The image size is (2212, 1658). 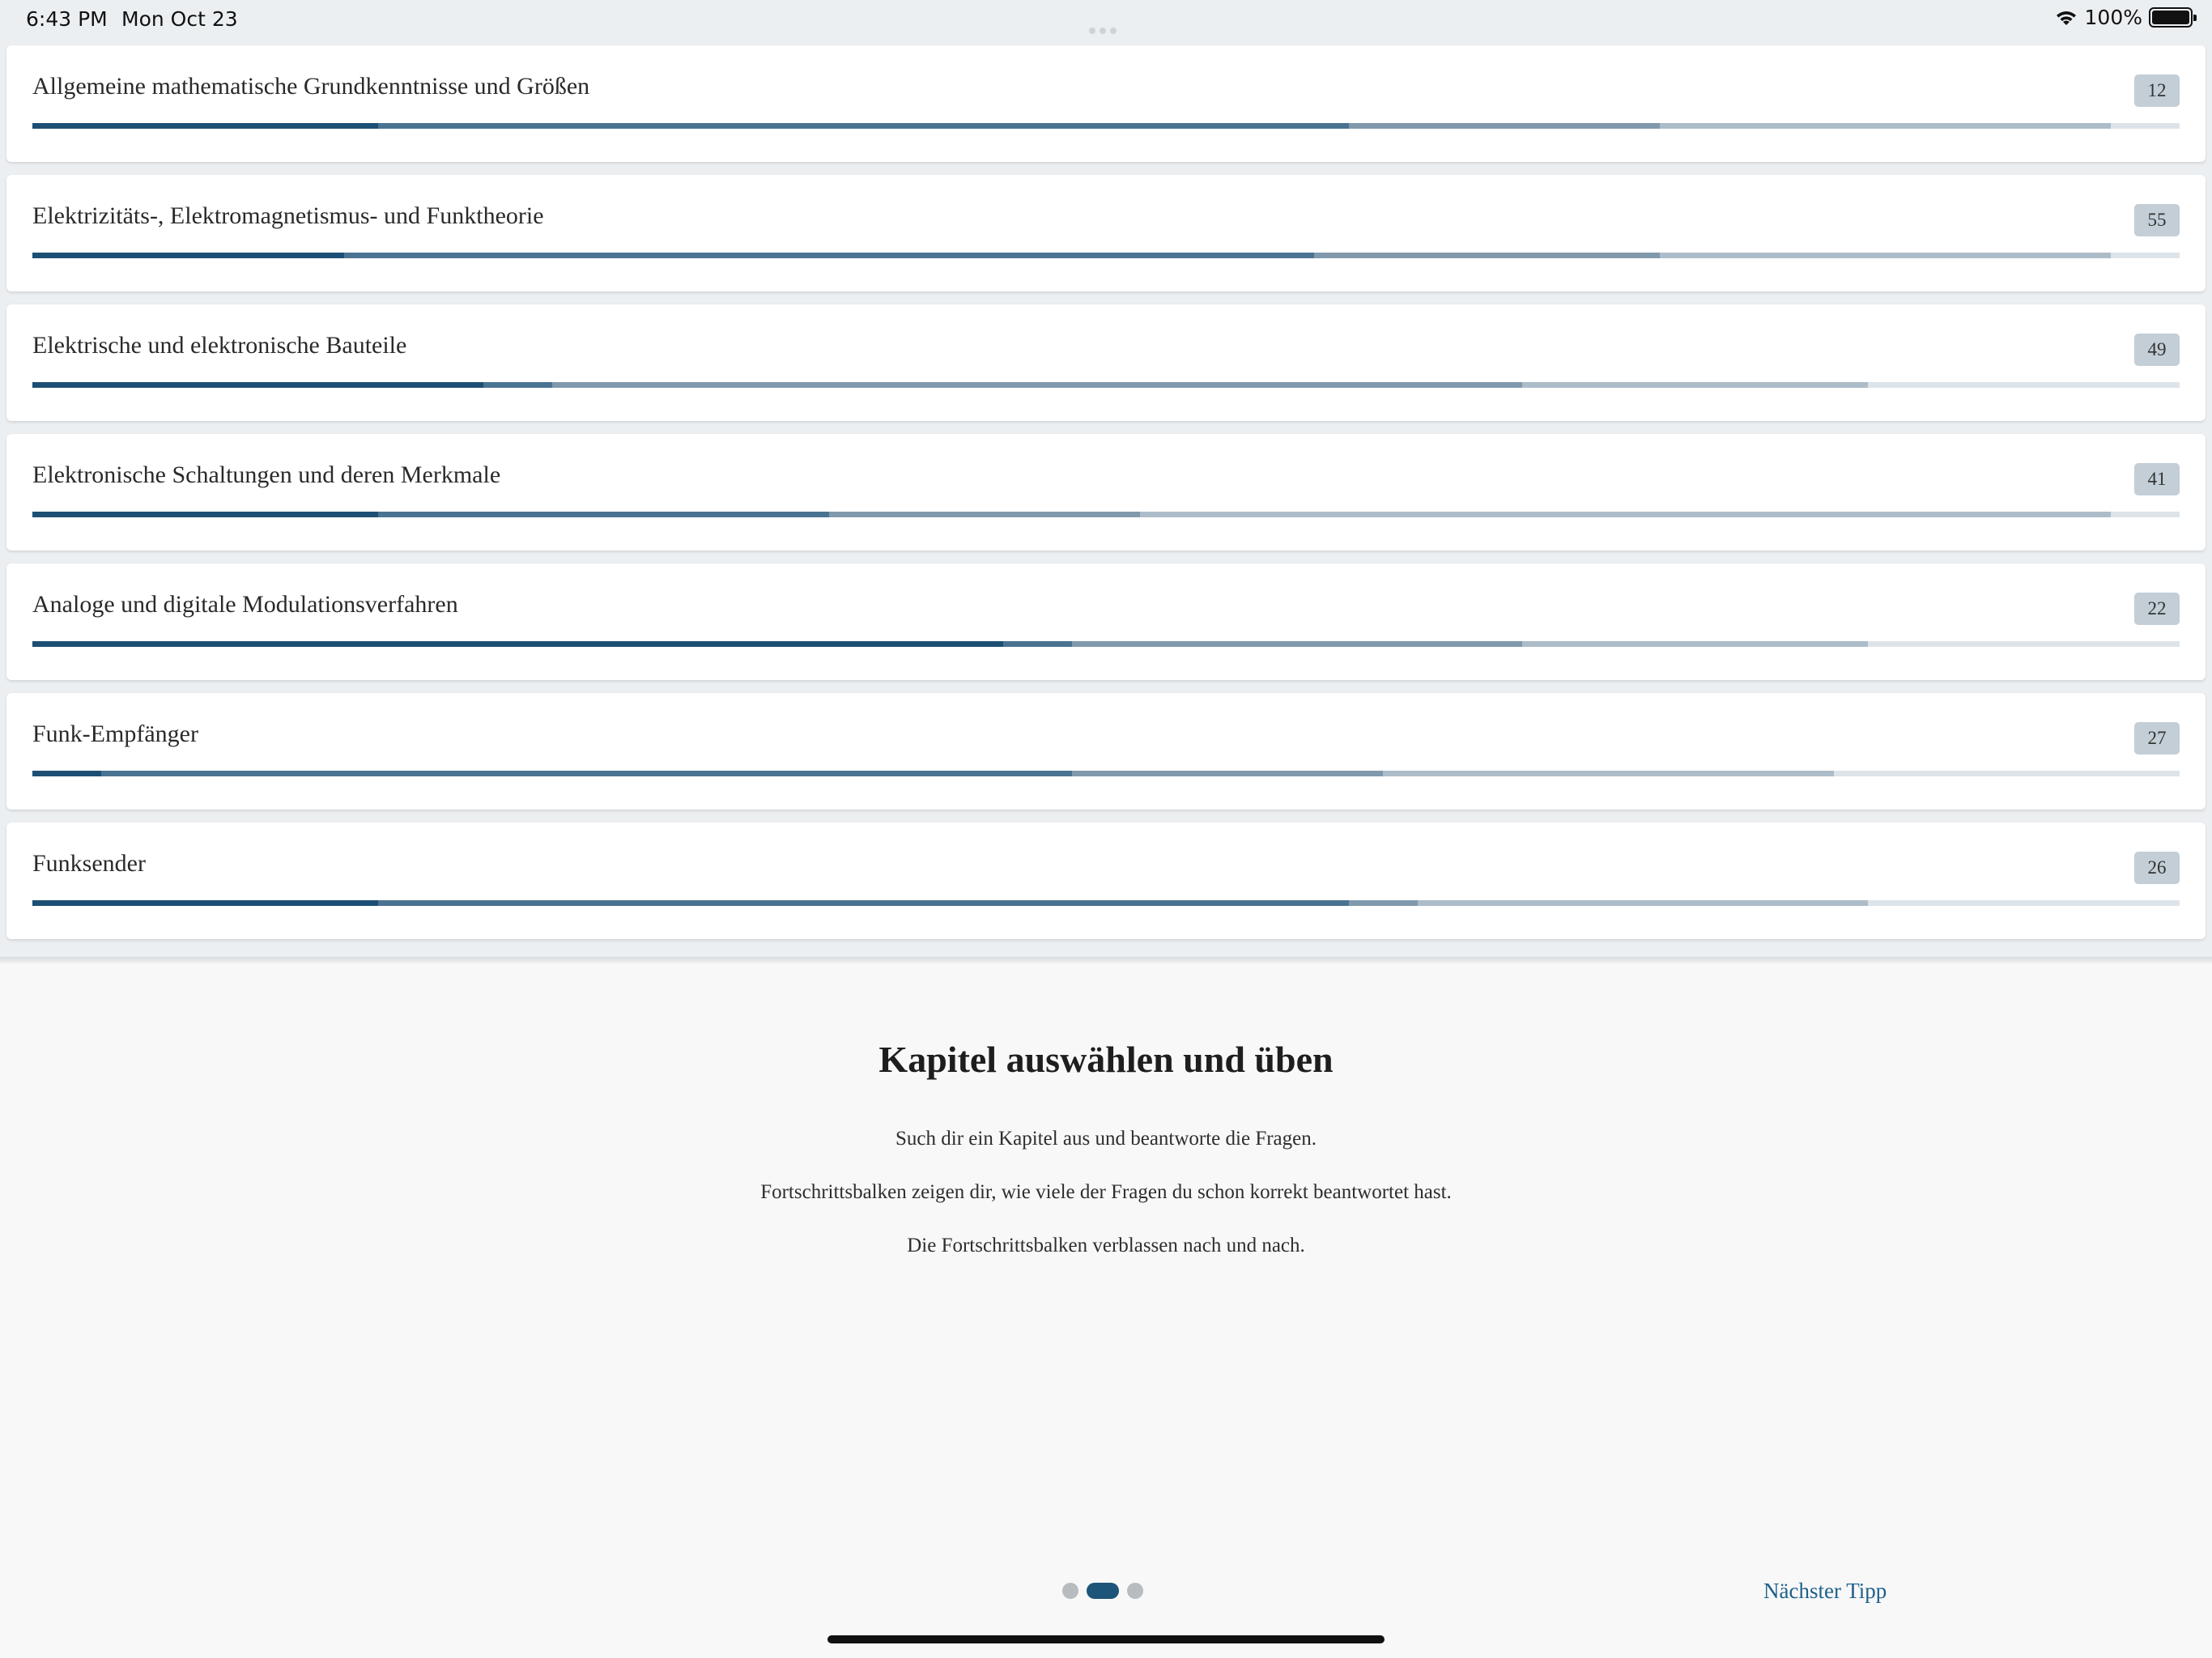 I want to click on page-indicator, so click(x=1103, y=1591).